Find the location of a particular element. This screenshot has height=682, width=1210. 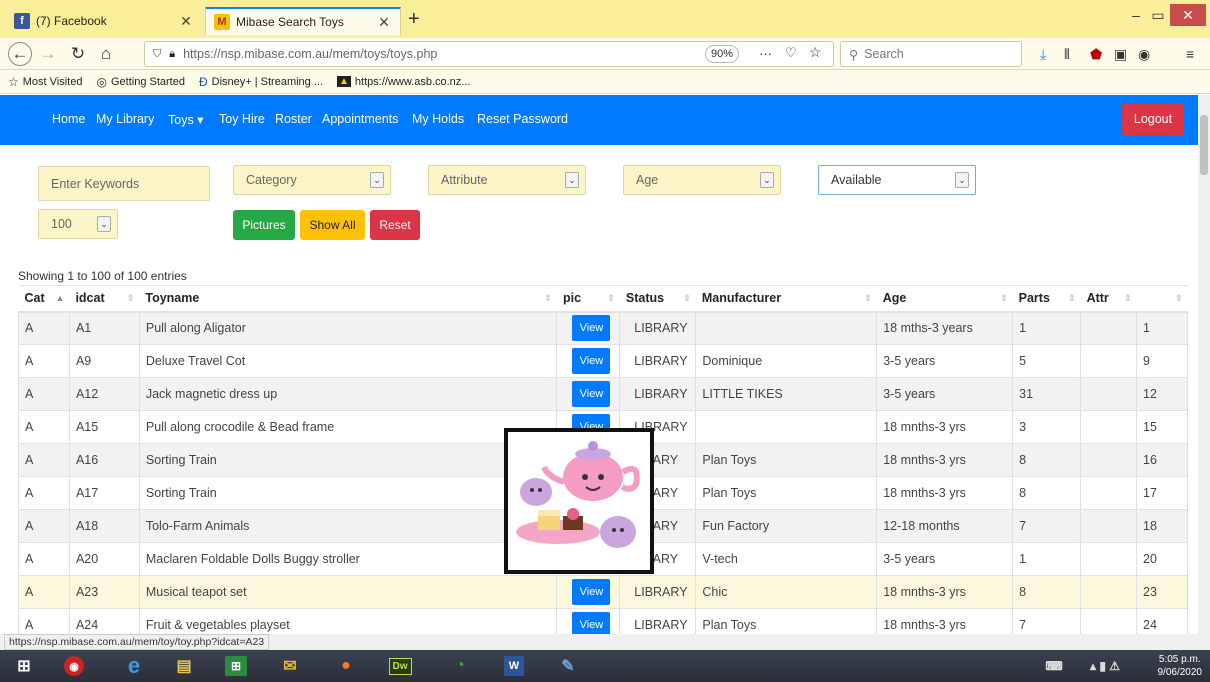

new-tab-button: + is located at coordinates (414, 19).